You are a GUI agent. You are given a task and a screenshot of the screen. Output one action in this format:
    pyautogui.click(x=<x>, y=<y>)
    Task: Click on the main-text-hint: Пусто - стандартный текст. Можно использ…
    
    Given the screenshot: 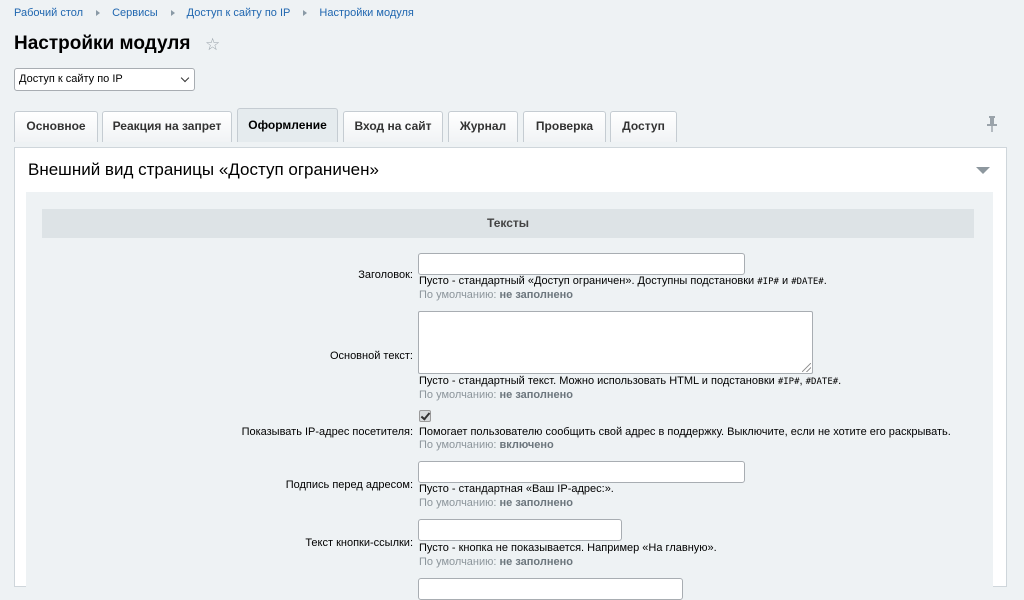 What is the action you would take?
    pyautogui.click(x=630, y=381)
    